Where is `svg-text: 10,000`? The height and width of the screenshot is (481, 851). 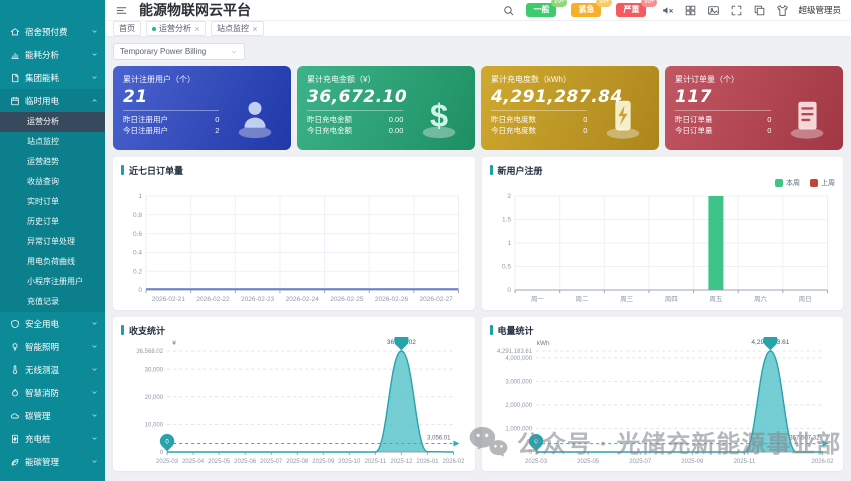
svg-text: 10,000 is located at coordinates (154, 426).